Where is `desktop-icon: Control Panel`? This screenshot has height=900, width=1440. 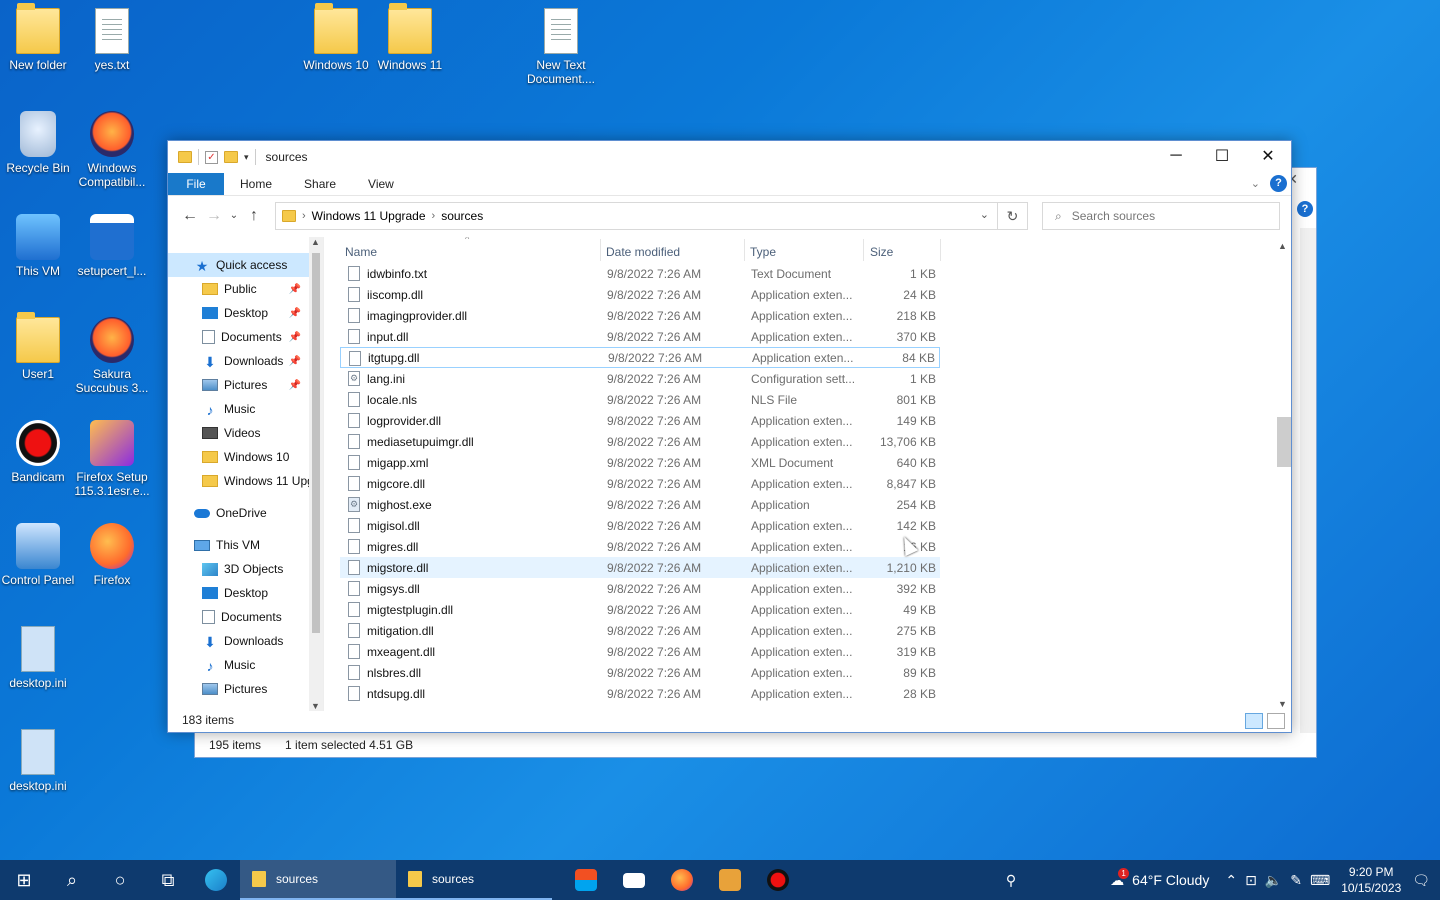
desktop-icon: Control Panel is located at coordinates (38, 555).